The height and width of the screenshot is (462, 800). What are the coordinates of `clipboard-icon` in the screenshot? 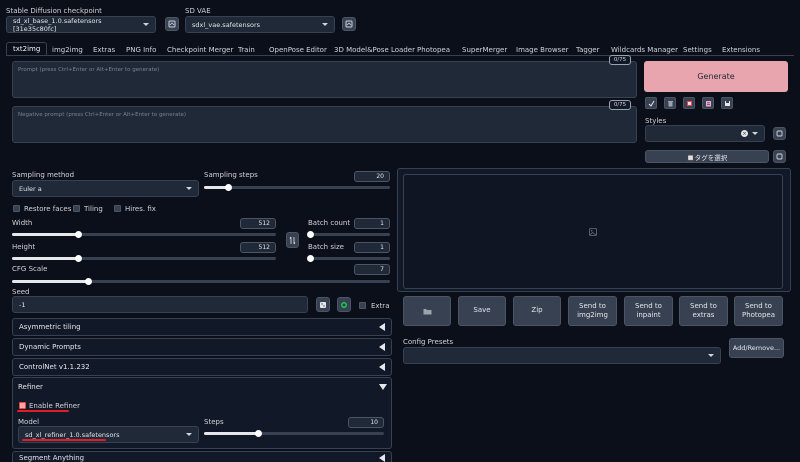 It's located at (708, 103).